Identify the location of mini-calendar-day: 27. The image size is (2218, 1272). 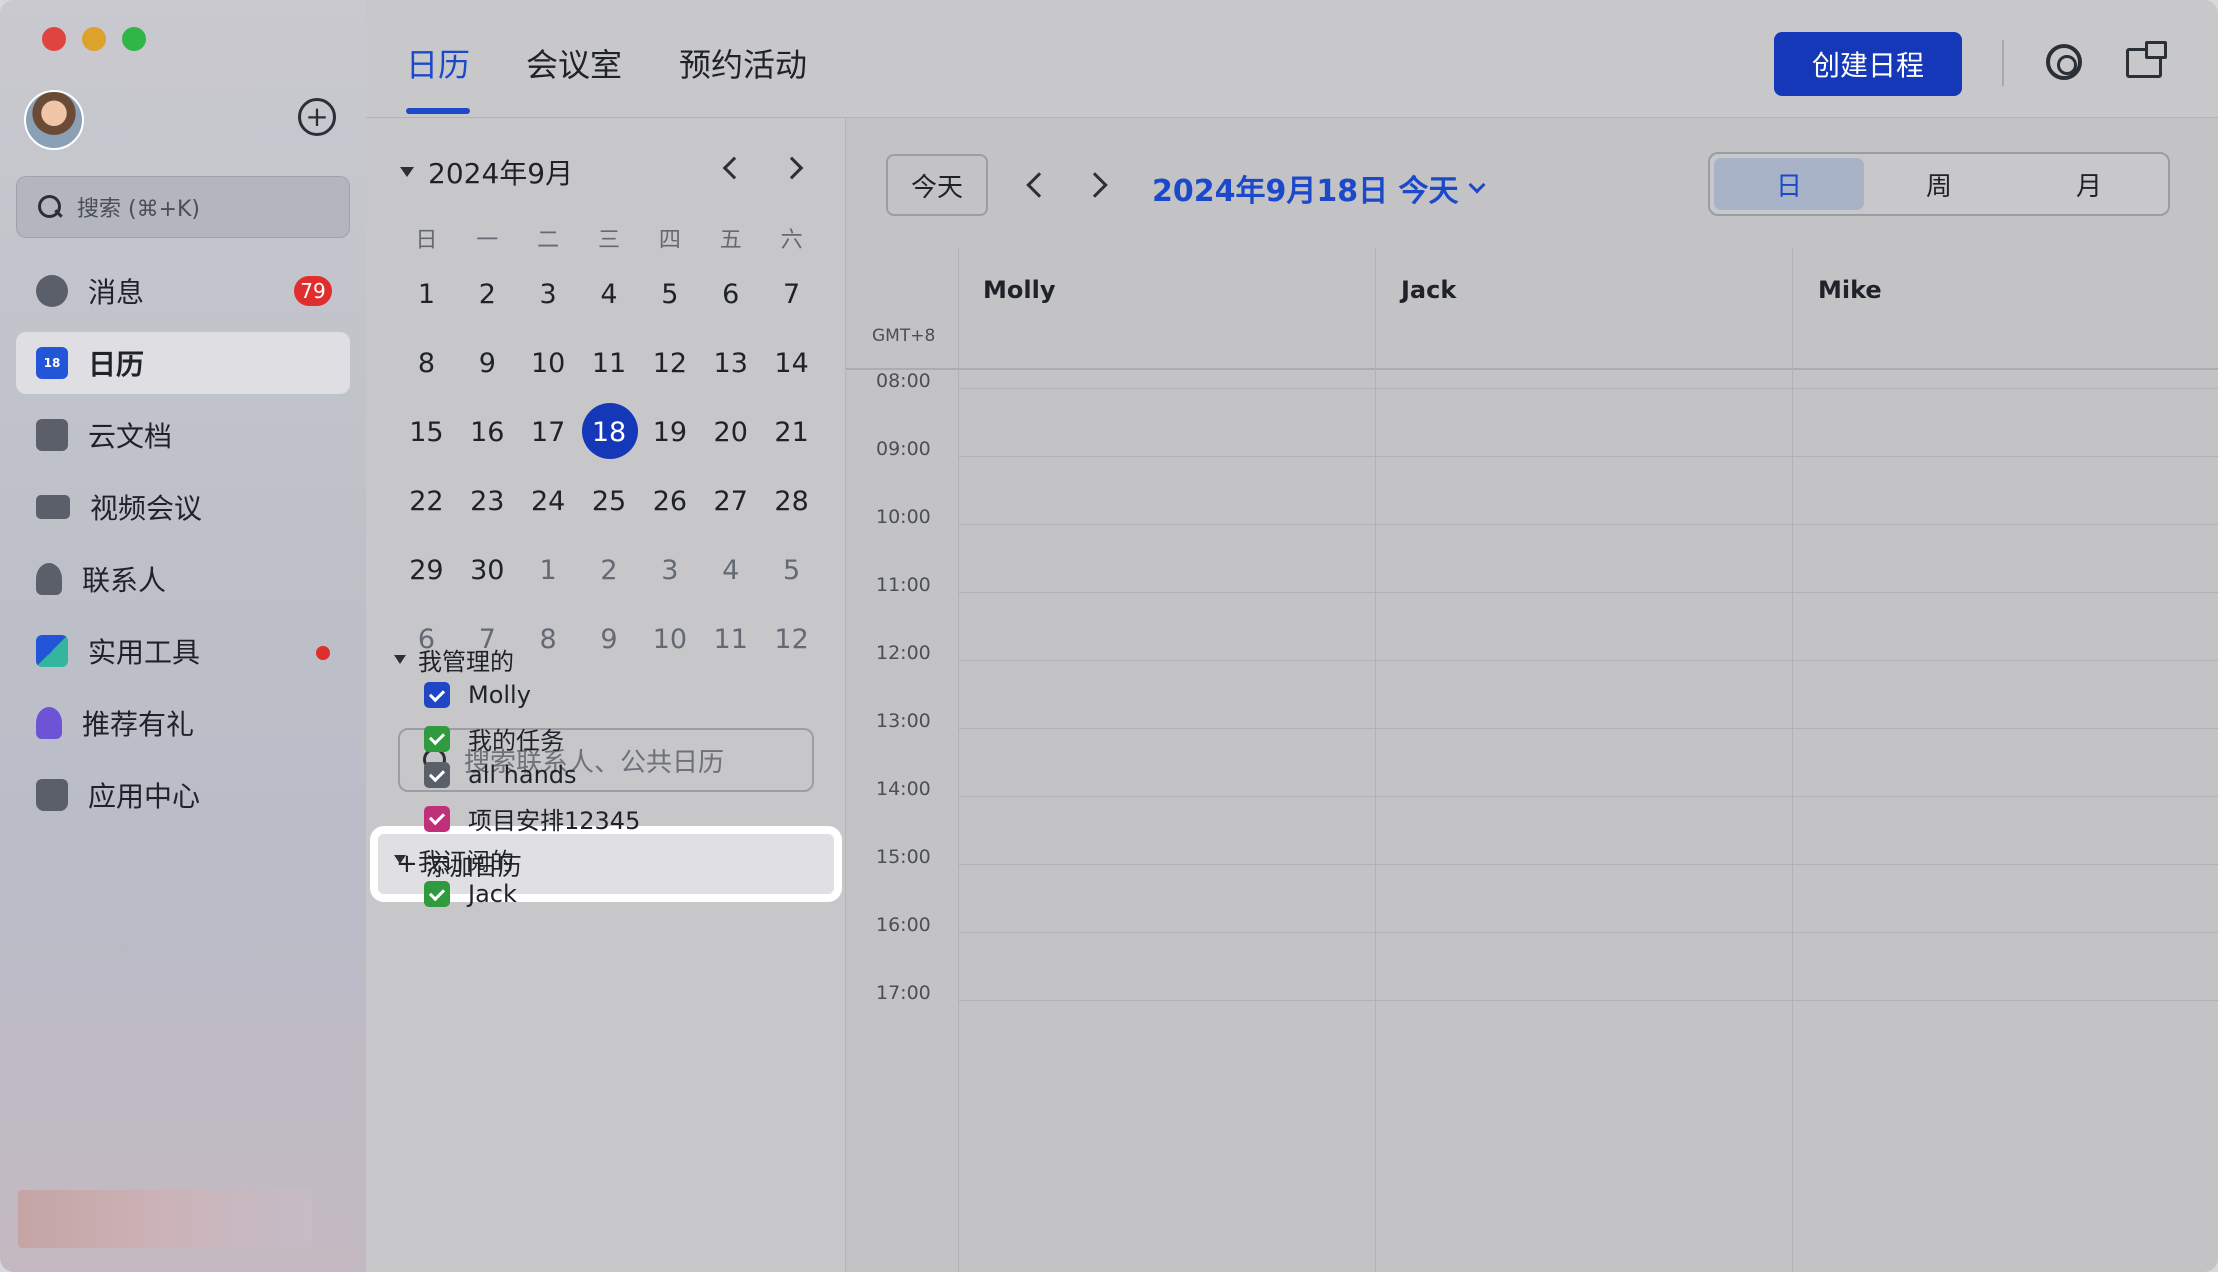
(730, 501).